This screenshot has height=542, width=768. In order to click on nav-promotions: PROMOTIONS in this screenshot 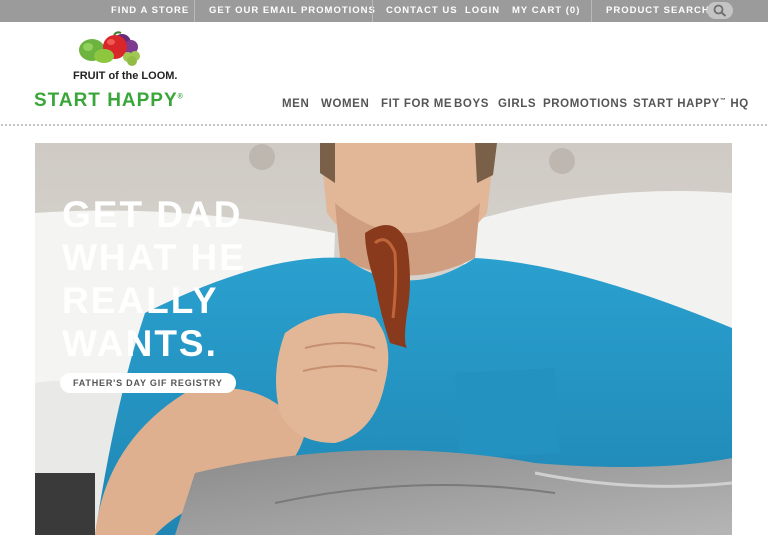, I will do `click(585, 104)`.